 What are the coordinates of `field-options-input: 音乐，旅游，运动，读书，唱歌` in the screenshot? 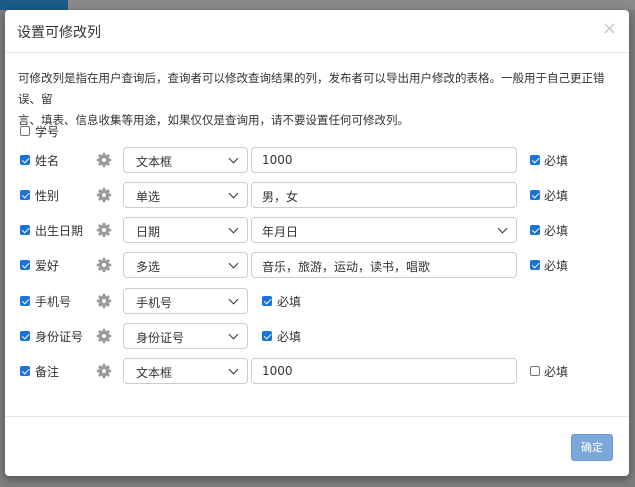 It's located at (384, 265).